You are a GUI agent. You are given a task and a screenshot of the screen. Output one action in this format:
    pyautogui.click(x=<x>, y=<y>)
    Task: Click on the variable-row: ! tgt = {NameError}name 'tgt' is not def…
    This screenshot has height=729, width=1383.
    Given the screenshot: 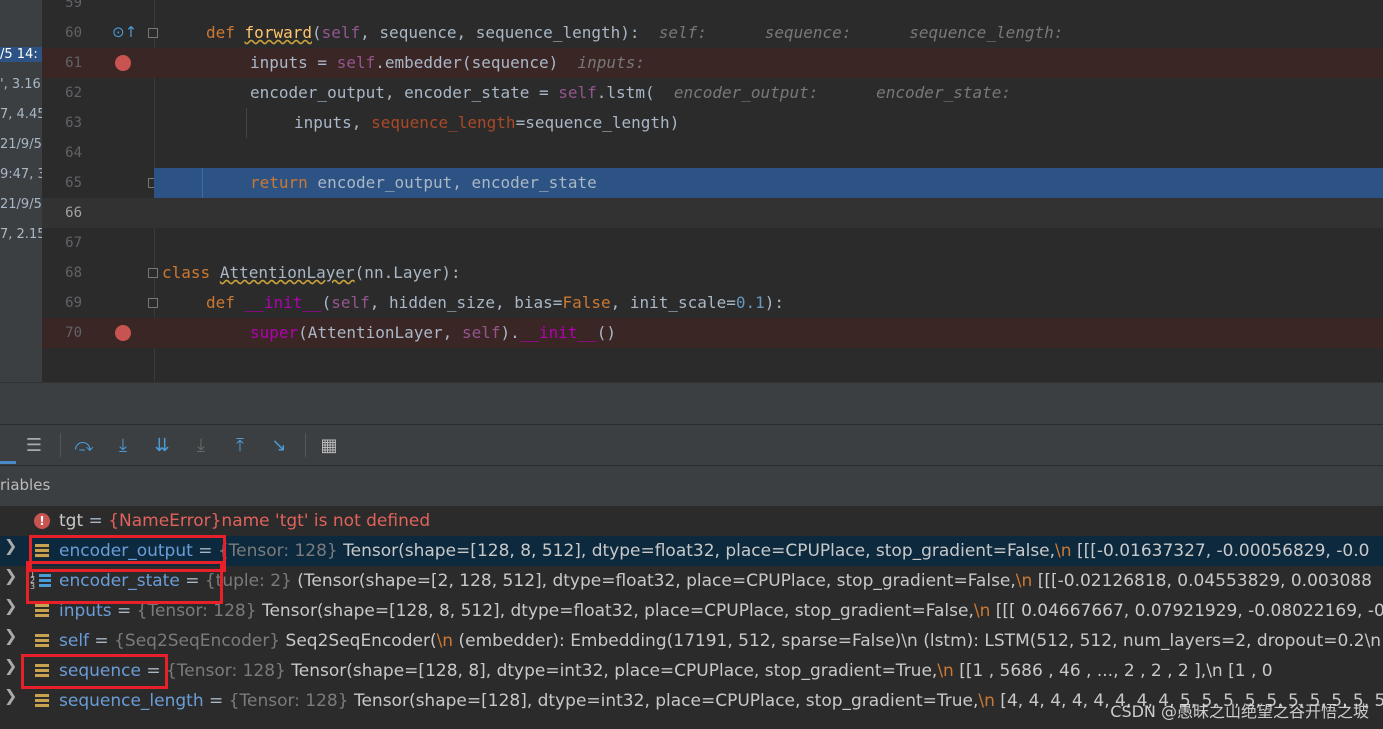 What is the action you would take?
    pyautogui.click(x=691, y=521)
    